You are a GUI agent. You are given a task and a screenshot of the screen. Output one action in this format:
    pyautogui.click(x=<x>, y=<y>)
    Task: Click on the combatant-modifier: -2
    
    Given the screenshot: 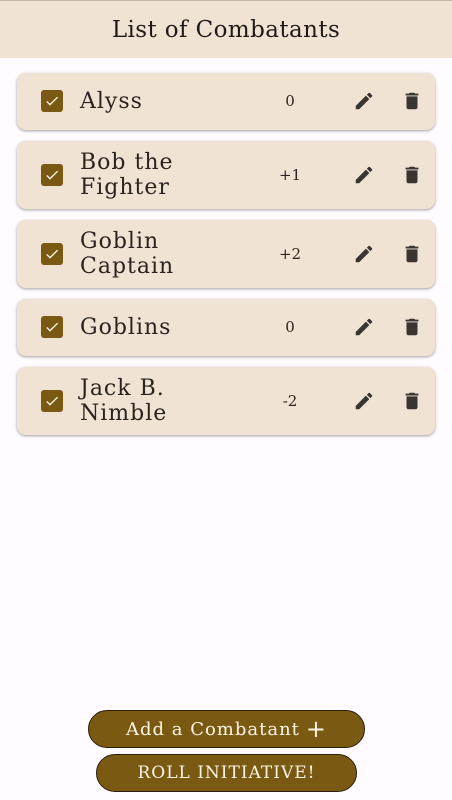 What is the action you would take?
    pyautogui.click(x=290, y=401)
    